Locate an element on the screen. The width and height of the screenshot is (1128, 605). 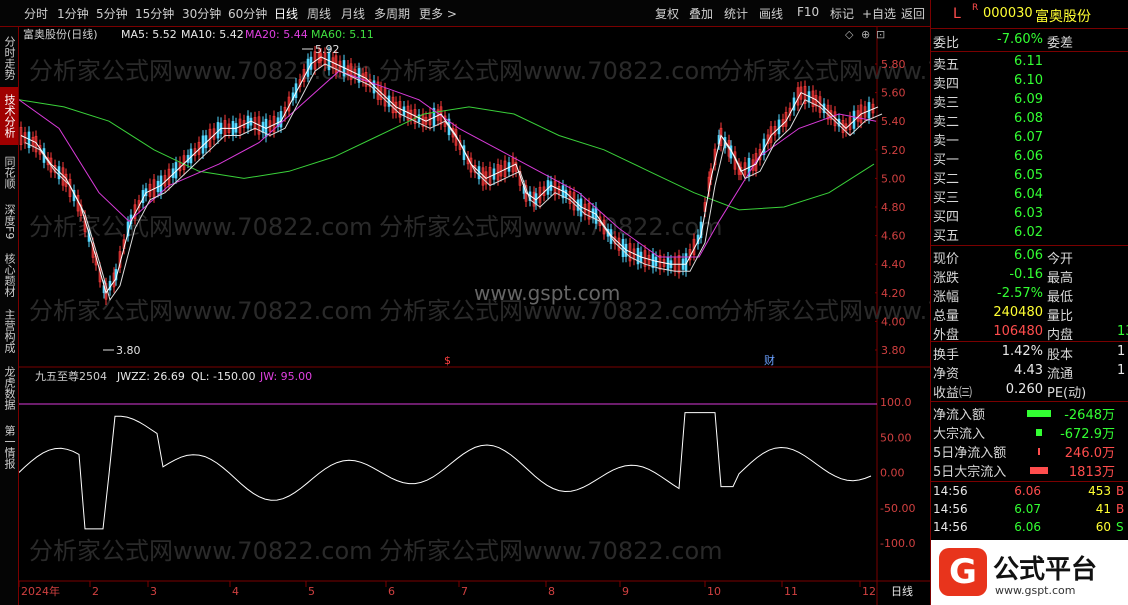
stat-value: -2.57% is located at coordinates (1020, 293).